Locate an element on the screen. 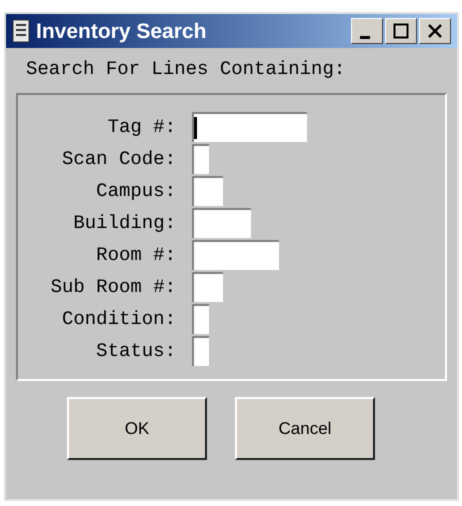 This screenshot has width=462, height=506. field-label: Scan Code: is located at coordinates (118, 159).